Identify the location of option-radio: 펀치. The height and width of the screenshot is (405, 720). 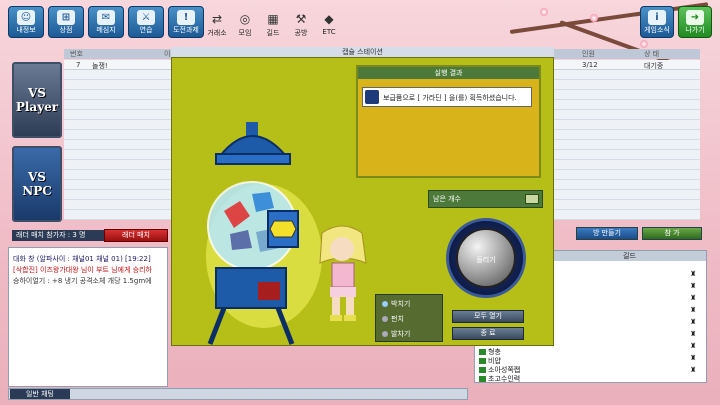
(393, 319).